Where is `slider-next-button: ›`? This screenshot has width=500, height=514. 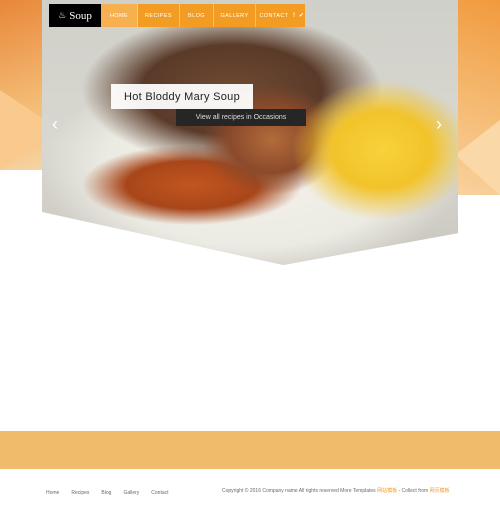 slider-next-button: › is located at coordinates (439, 124).